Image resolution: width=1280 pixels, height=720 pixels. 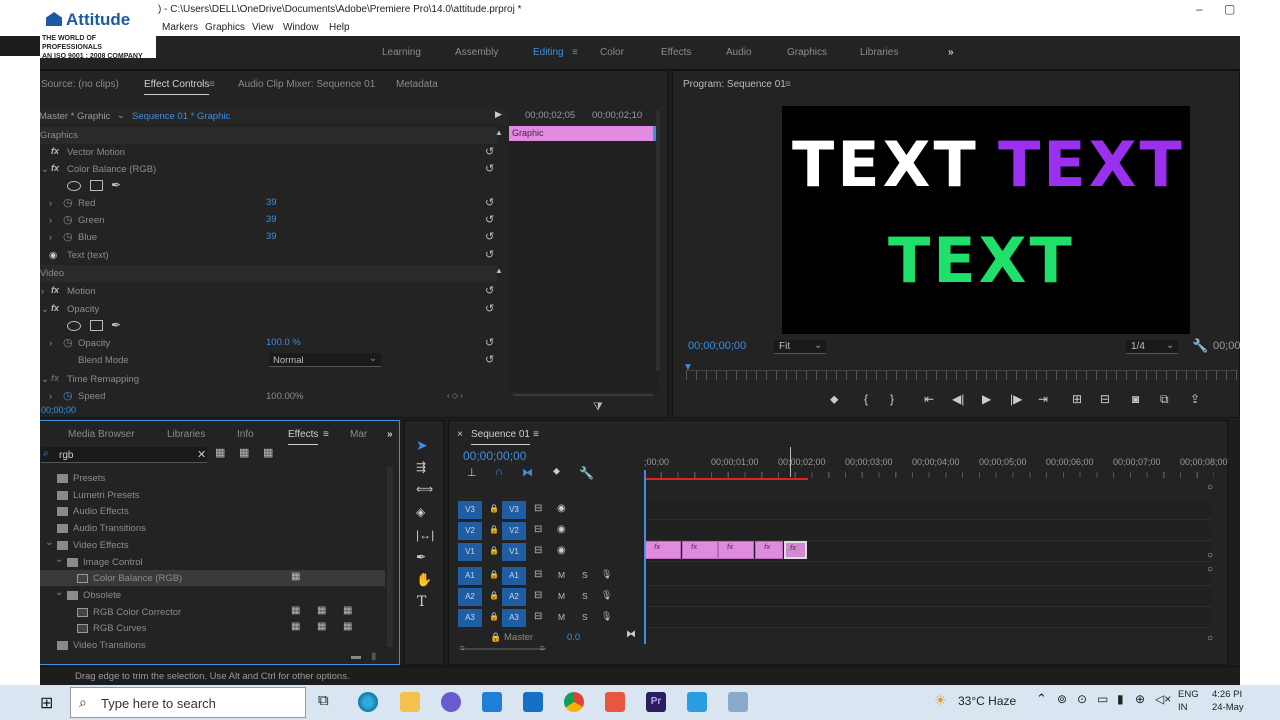 I want to click on nest-icon: ⊥, so click(x=472, y=472).